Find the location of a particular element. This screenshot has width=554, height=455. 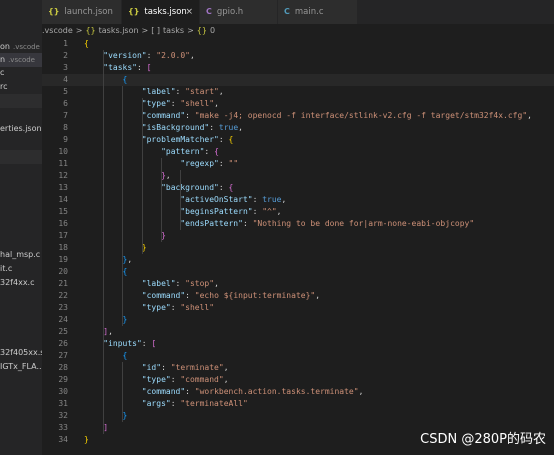

sidebar-item: hal_msp.c is located at coordinates (20, 255).